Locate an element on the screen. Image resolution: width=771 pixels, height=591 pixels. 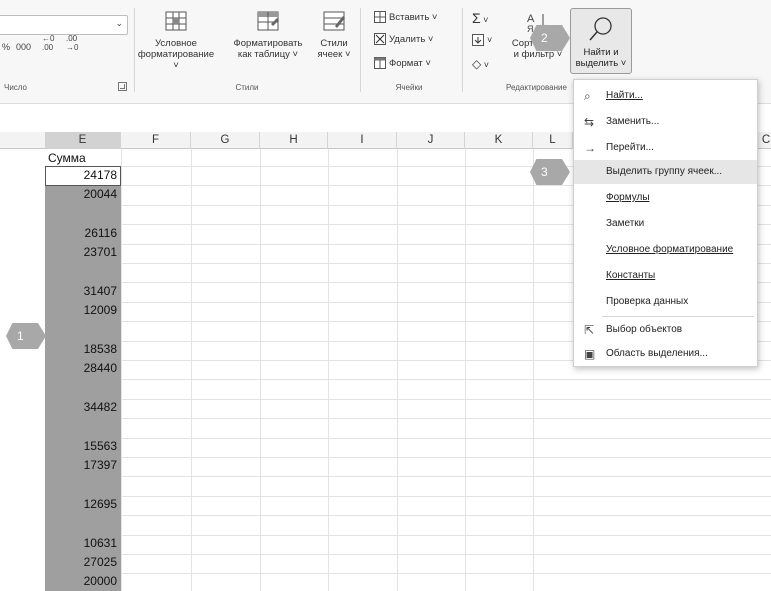
eraser-icon: ◇ is located at coordinates (477, 64).